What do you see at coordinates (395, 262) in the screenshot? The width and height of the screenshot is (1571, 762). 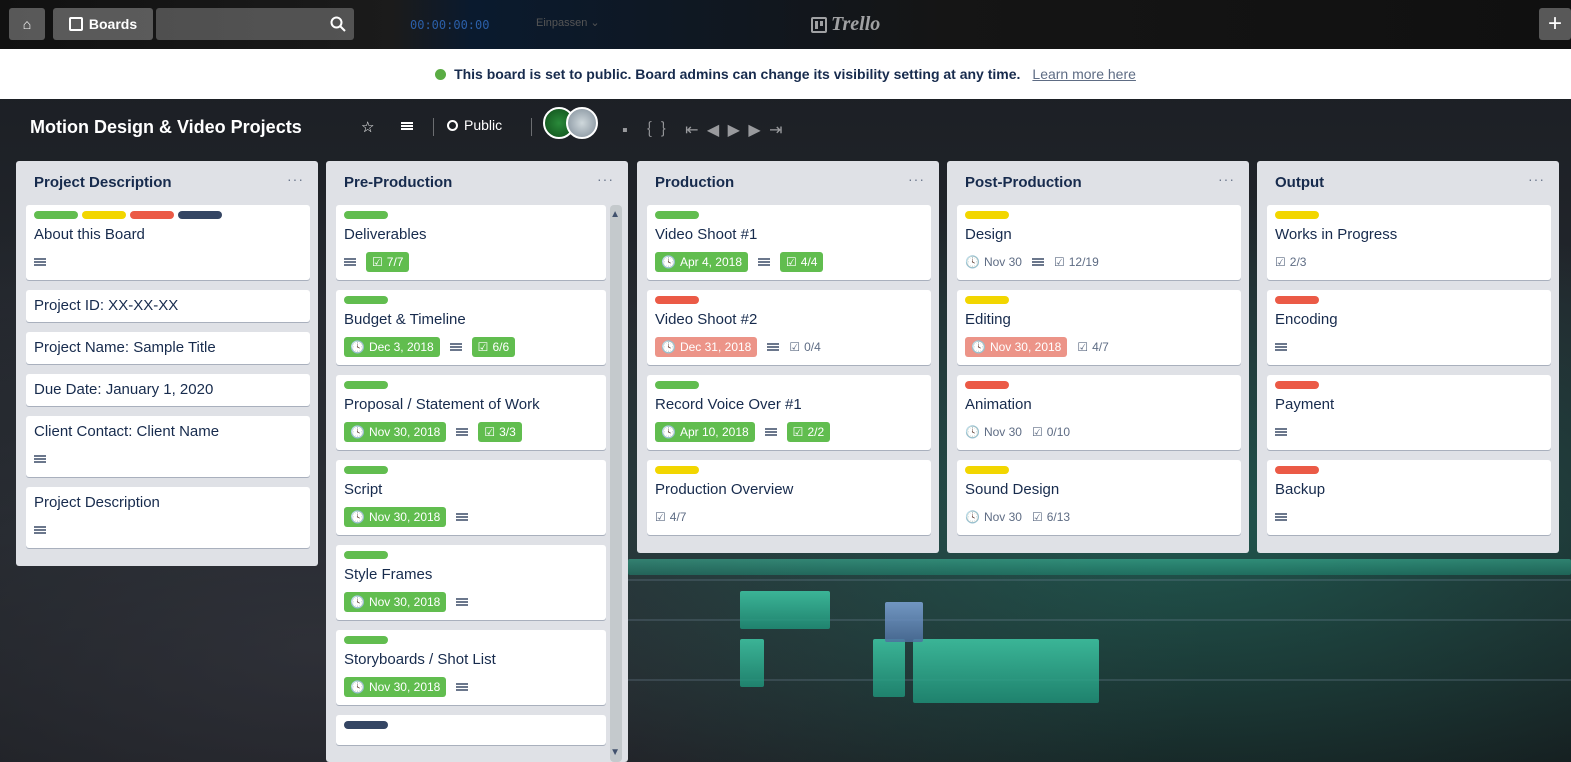 I see `checklist-count: 7/7` at bounding box center [395, 262].